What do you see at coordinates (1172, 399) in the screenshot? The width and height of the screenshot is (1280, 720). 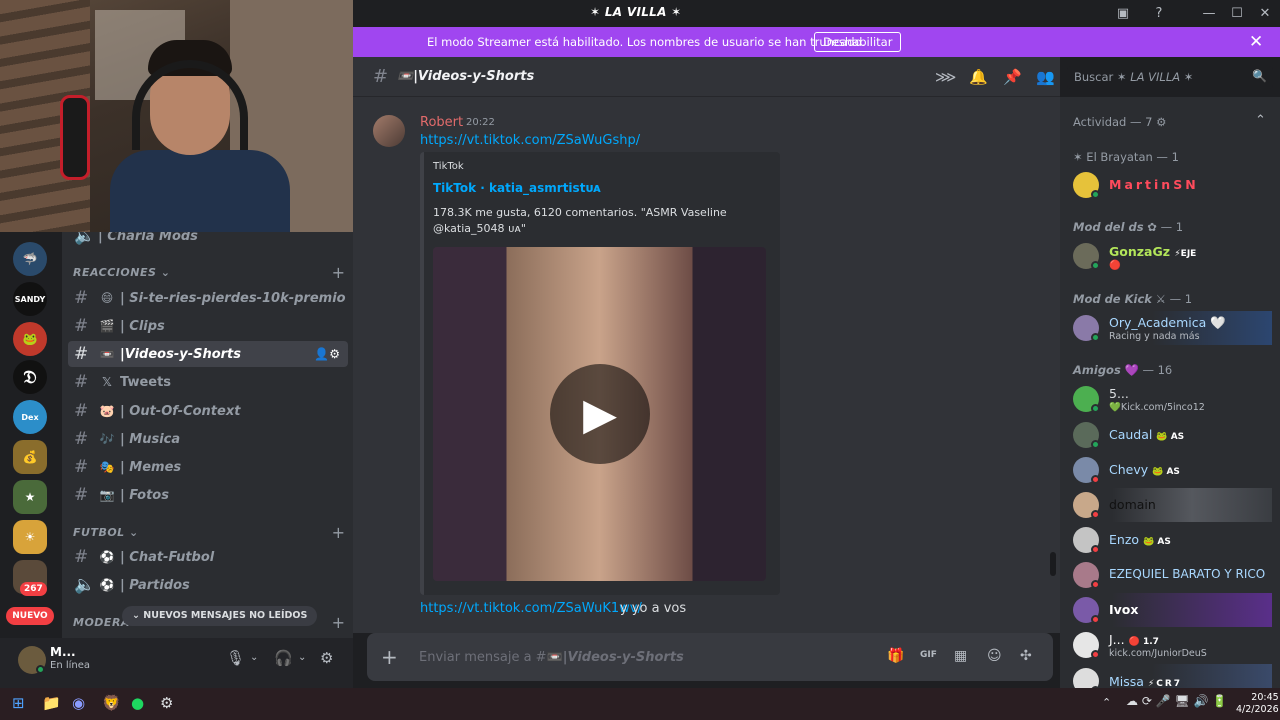 I see `member-item: 5... 💚Kick.com/5inco12` at bounding box center [1172, 399].